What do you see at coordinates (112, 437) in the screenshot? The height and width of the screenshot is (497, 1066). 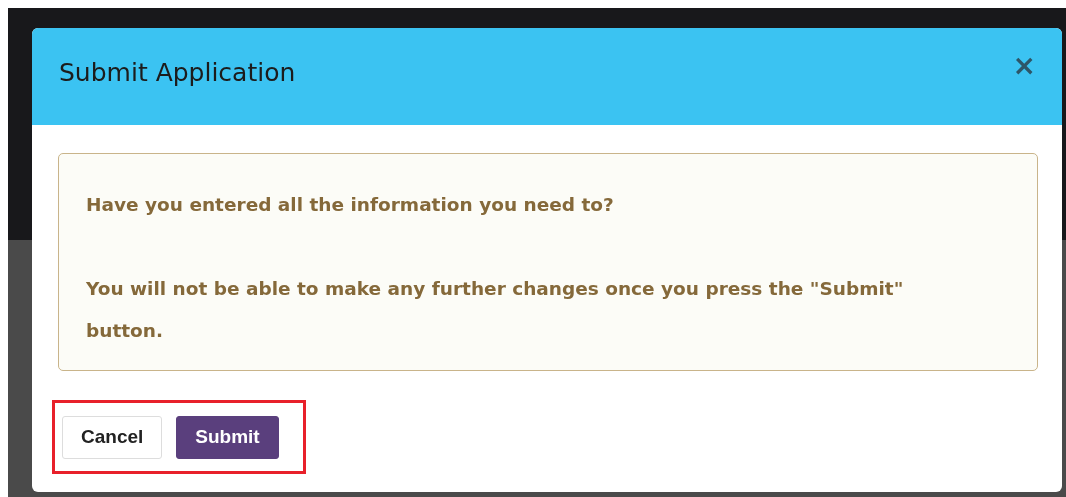 I see `cancel-button: Cancel` at bounding box center [112, 437].